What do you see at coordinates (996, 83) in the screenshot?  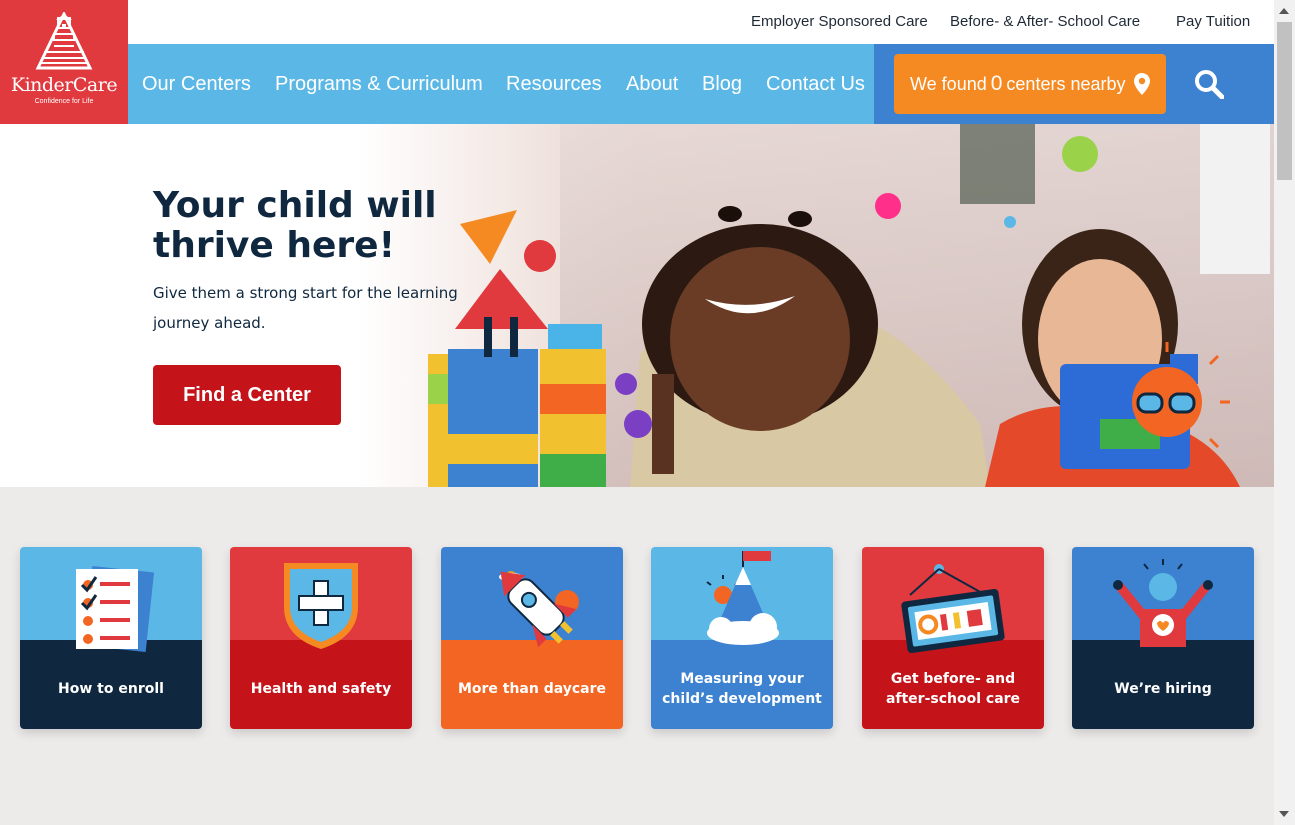 I see `centers-found-count: 0` at bounding box center [996, 83].